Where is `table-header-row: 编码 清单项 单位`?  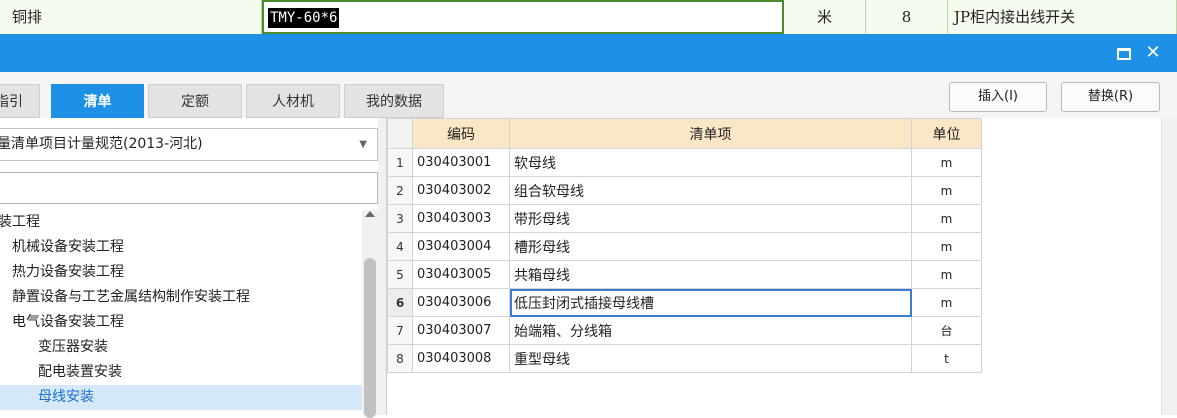 table-header-row: 编码 清单项 单位 is located at coordinates (684, 133).